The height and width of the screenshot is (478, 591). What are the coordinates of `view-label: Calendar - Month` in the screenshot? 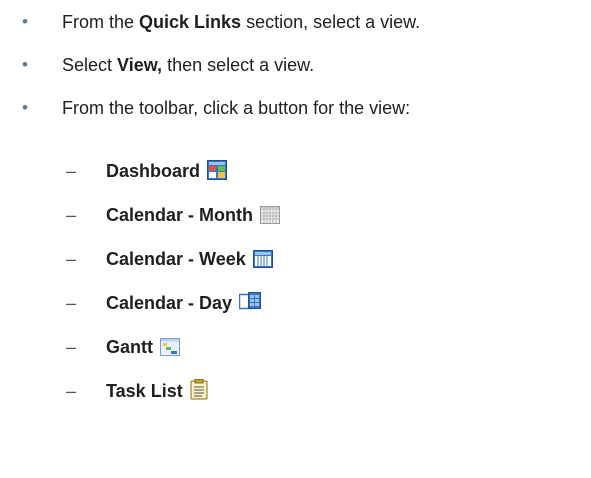 It's located at (179, 215).